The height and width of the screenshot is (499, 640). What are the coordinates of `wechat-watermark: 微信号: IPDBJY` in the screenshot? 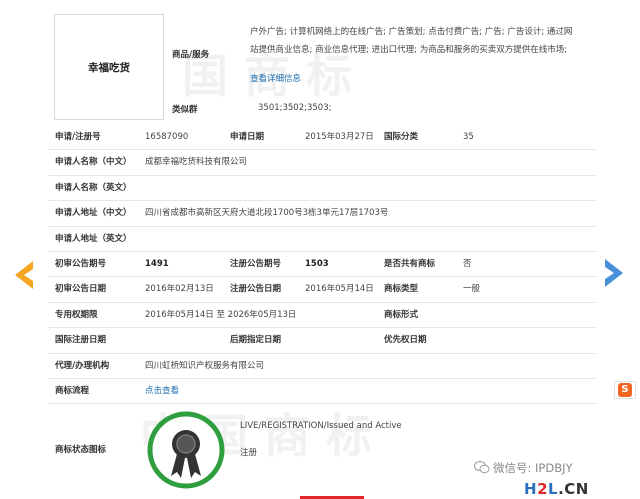 It's located at (523, 468).